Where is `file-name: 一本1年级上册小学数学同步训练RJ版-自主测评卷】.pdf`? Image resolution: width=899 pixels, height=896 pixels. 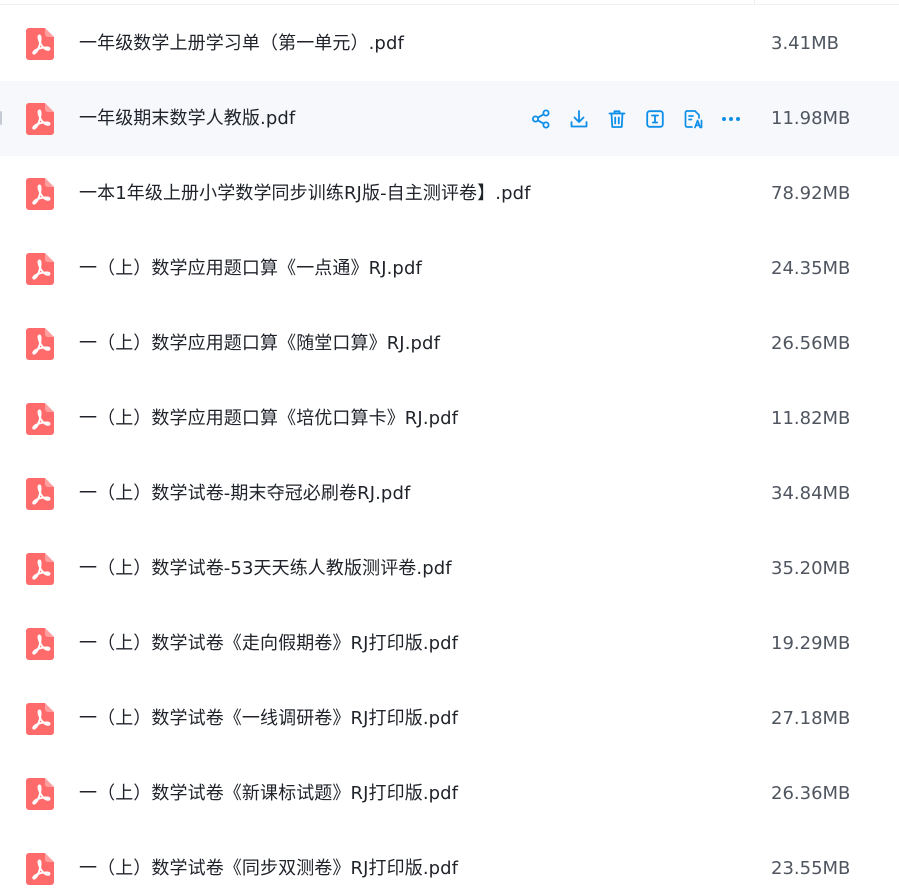
file-name: 一本1年级上册小学数学同步训练RJ版-自主测评卷】.pdf is located at coordinates (305, 193).